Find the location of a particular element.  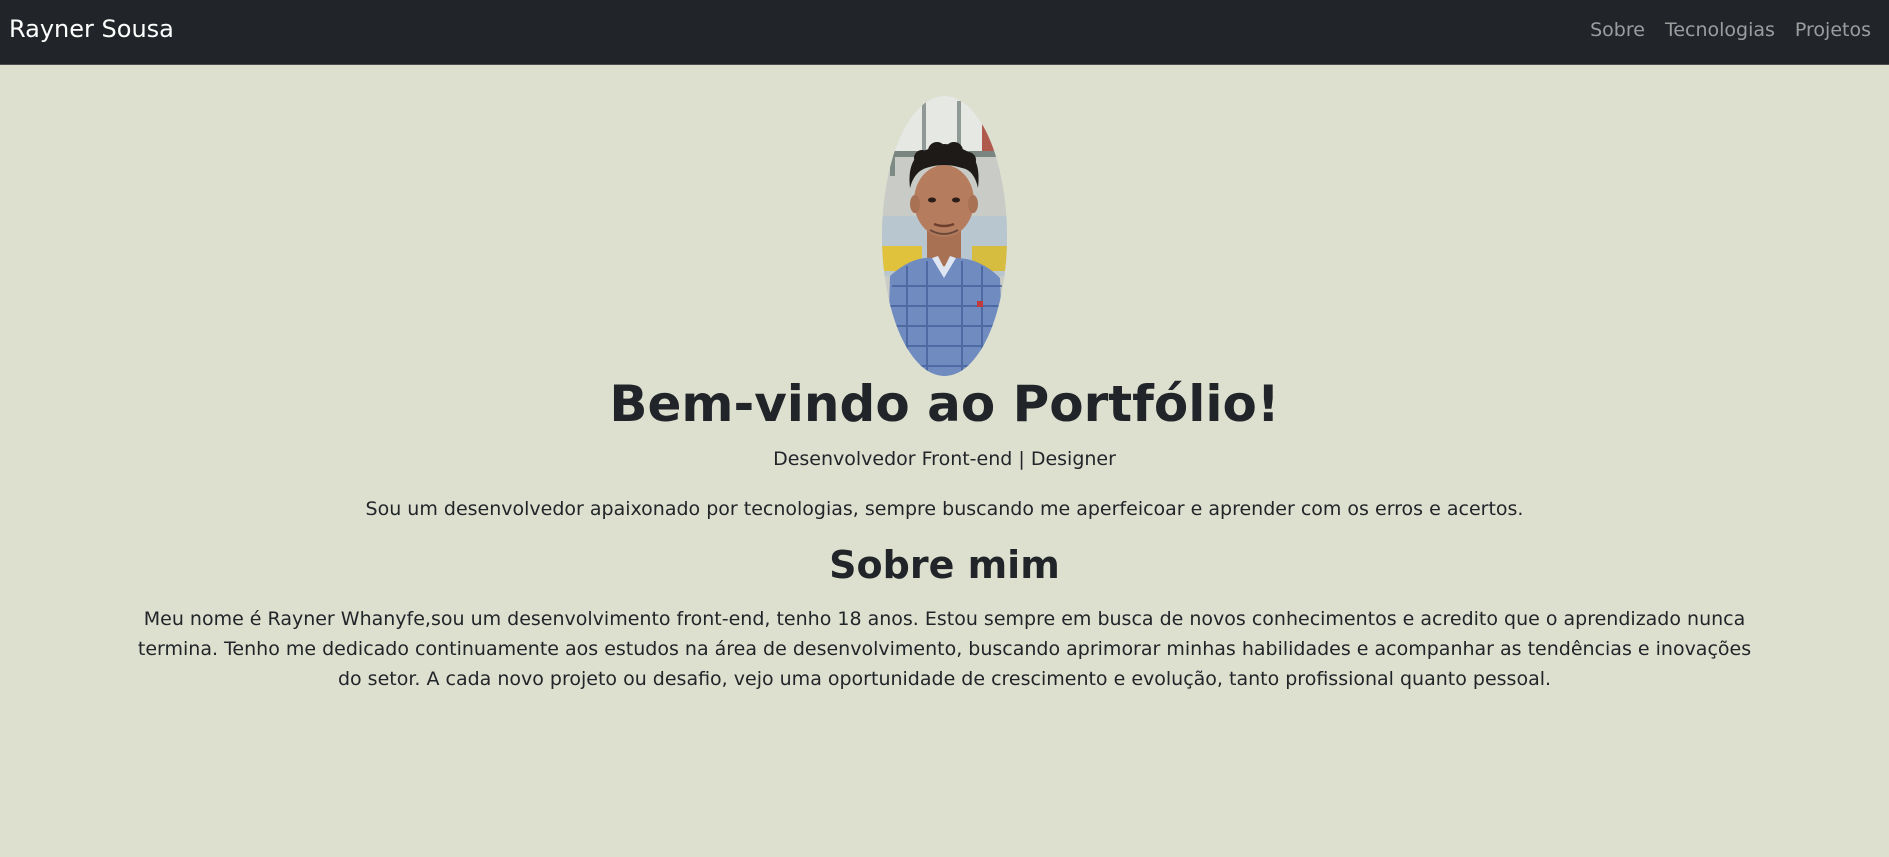

about-title: Sobre mim is located at coordinates (944, 565).